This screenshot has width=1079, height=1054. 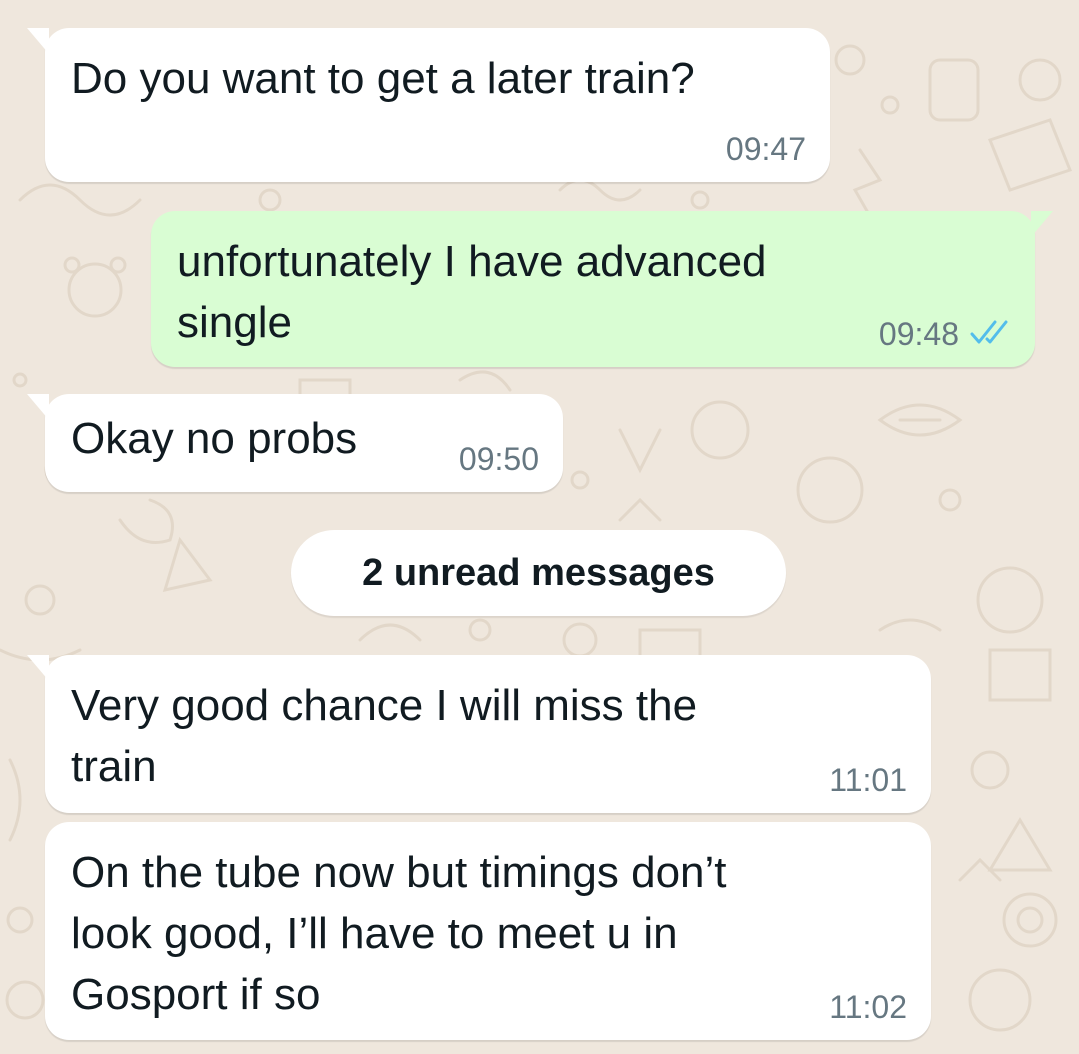 What do you see at coordinates (868, 1007) in the screenshot?
I see `message-timestamp: 11:02` at bounding box center [868, 1007].